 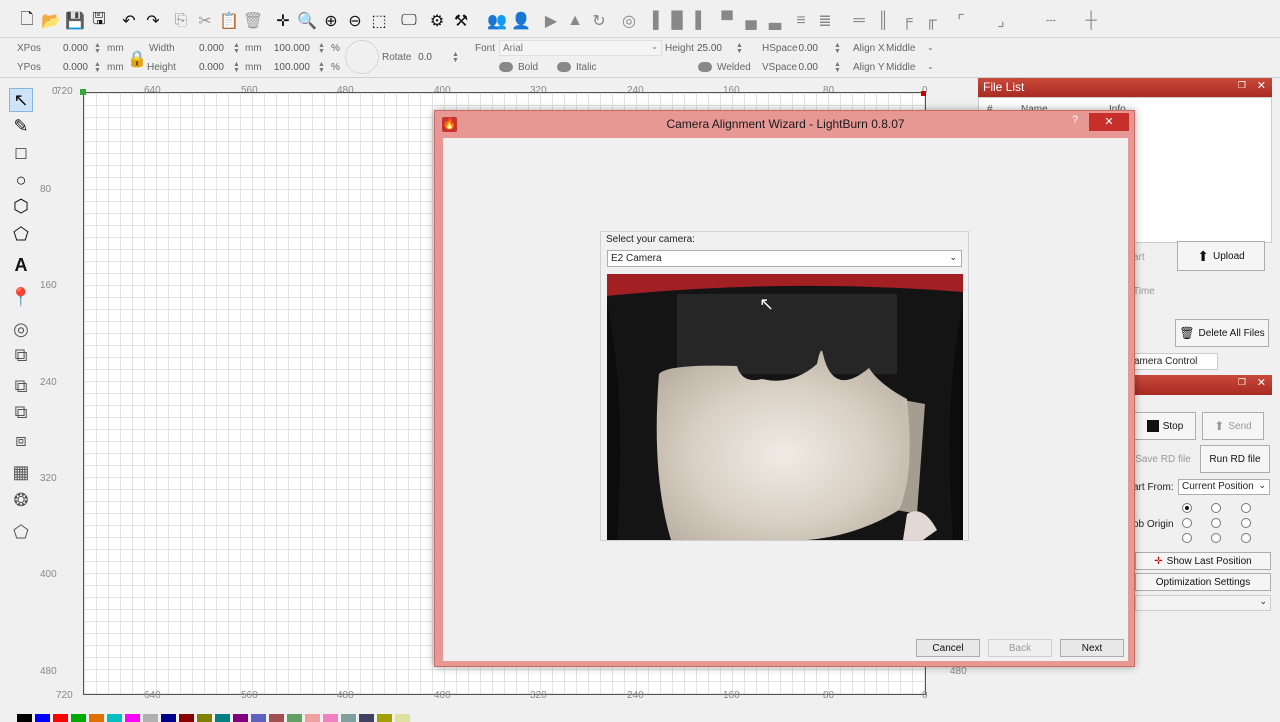 What do you see at coordinates (153, 21) in the screenshot?
I see `redo-icon: ↷` at bounding box center [153, 21].